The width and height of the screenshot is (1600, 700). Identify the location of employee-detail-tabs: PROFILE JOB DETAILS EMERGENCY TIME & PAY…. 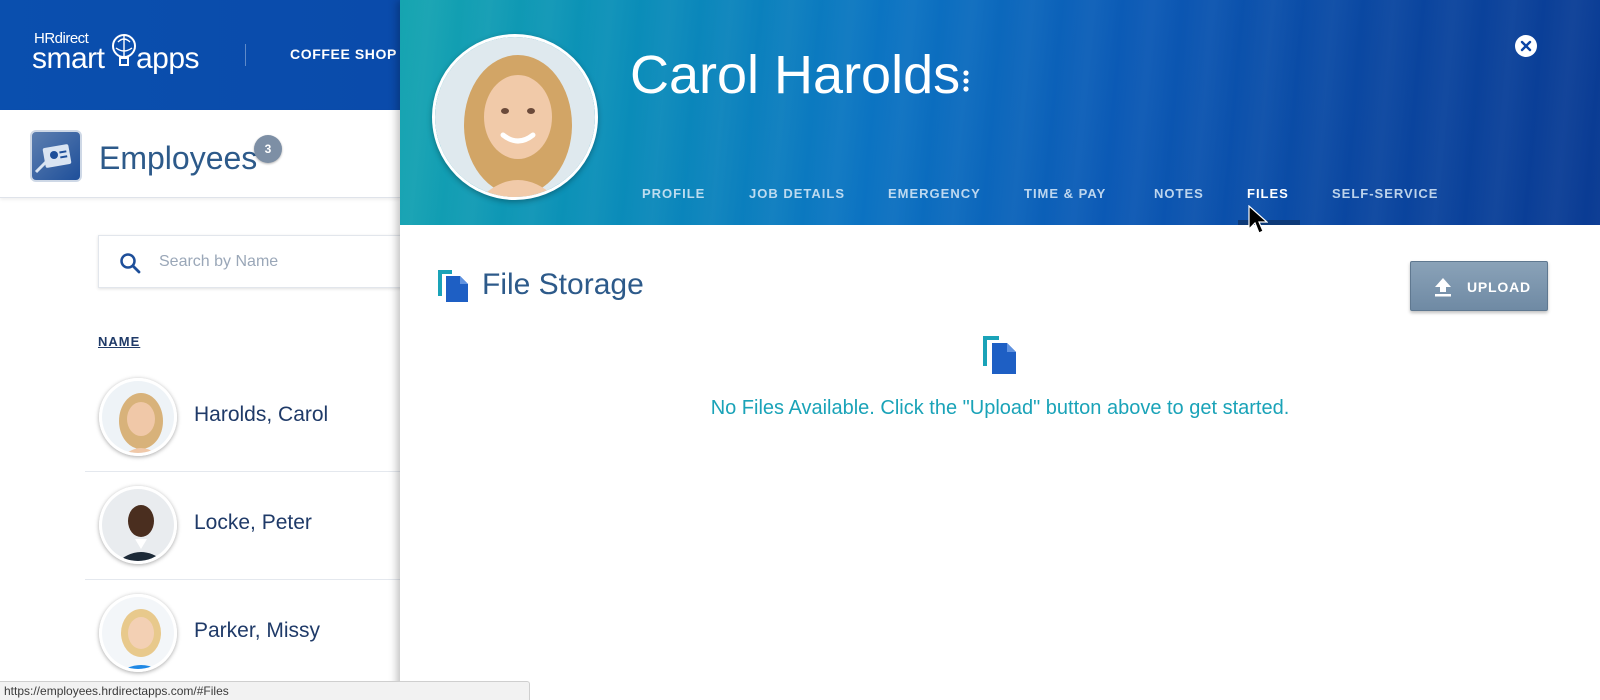
(1000, 199).